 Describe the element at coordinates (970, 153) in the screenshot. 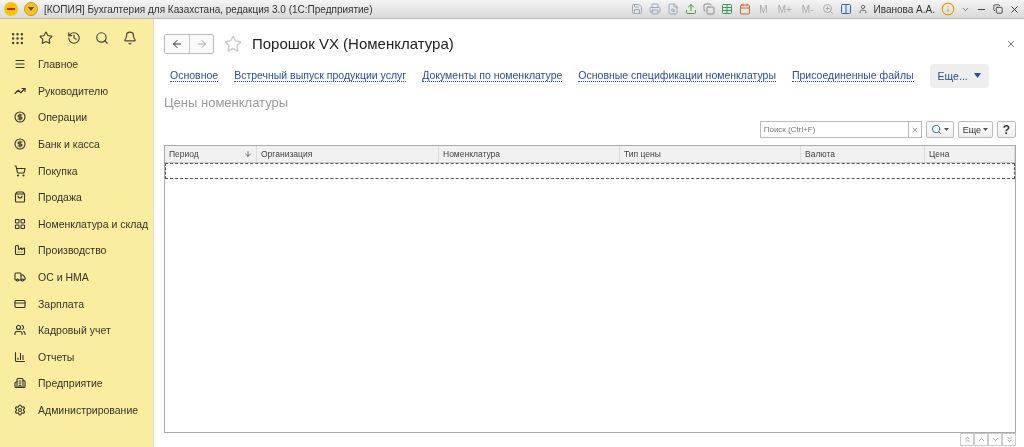

I see `column-header: Цена` at that location.